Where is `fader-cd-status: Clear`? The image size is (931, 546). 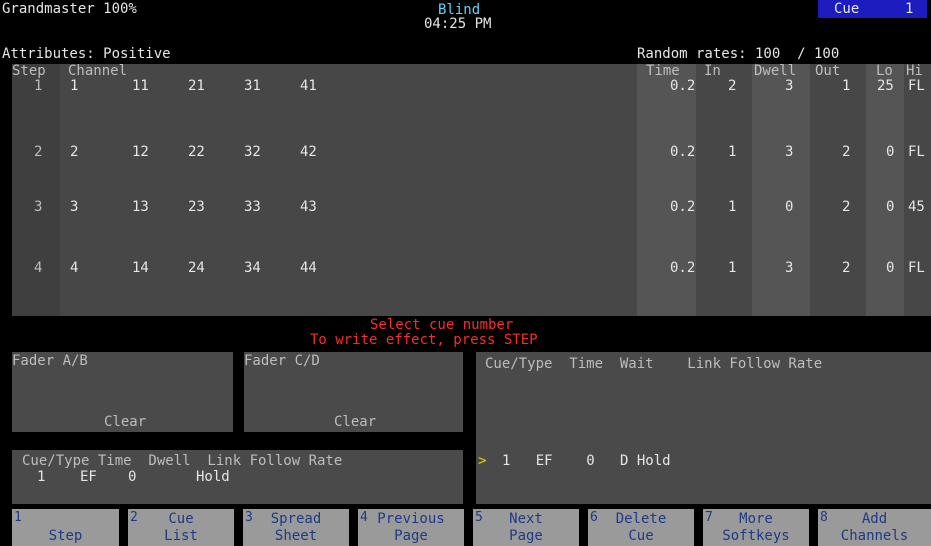
fader-cd-status: Clear is located at coordinates (355, 422).